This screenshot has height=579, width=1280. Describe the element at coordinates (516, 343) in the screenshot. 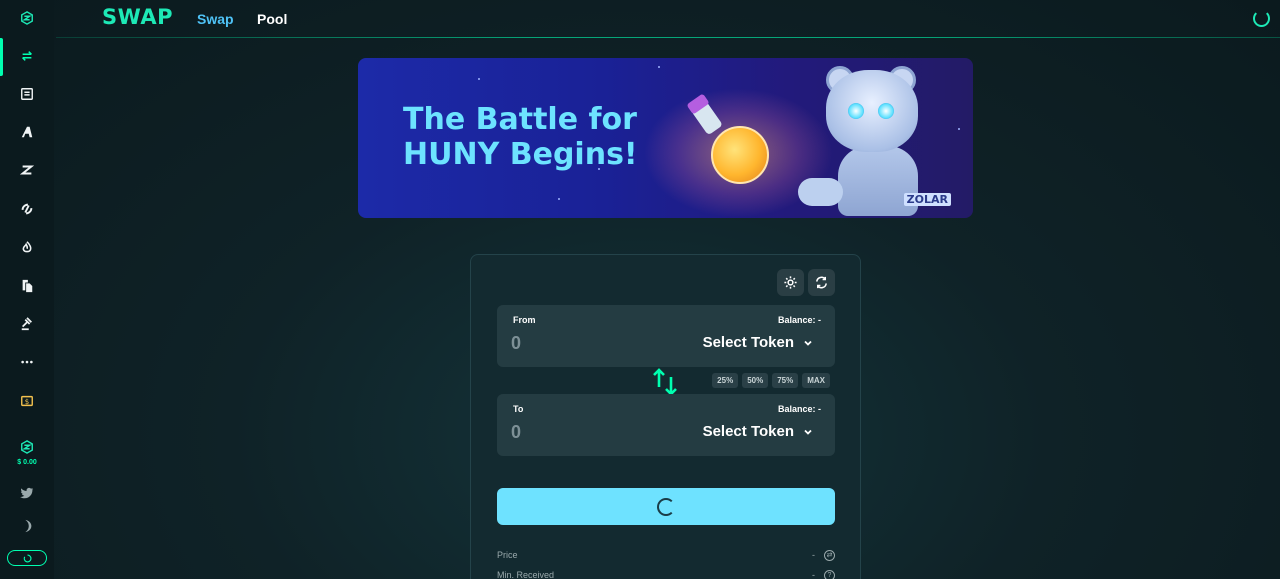

I see `from-amount-input: 0` at that location.